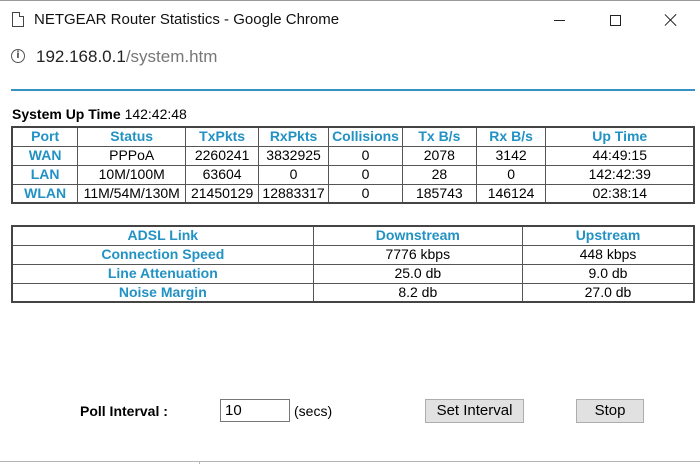  I want to click on table-row: Noise Margin 8.2 db 27.0 db, so click(353, 292).